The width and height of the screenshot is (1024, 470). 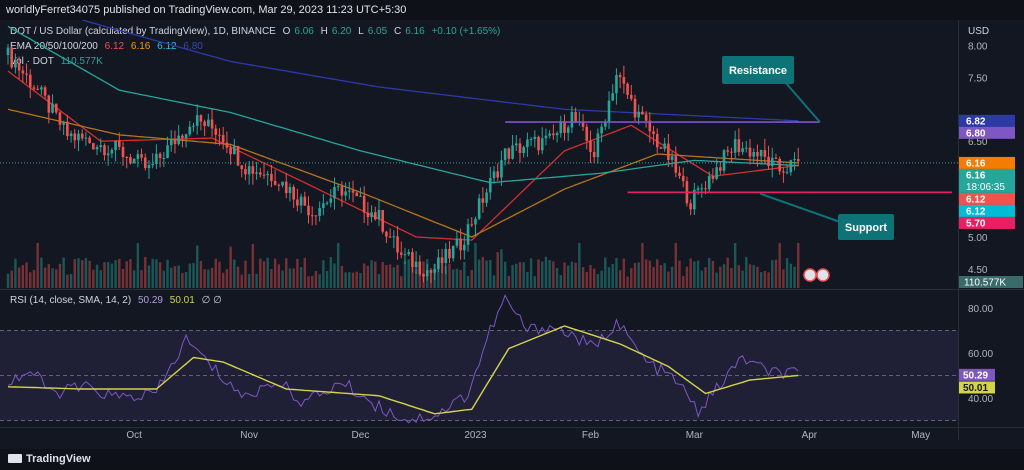 I want to click on price-axis-label: 6.16, so click(x=976, y=163).